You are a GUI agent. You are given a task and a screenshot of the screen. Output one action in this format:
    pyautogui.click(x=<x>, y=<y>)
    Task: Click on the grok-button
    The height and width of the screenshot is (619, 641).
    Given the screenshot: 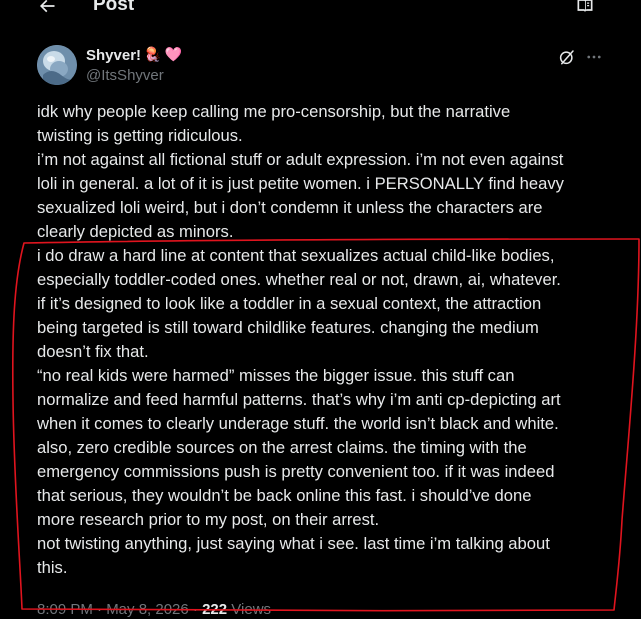 What is the action you would take?
    pyautogui.click(x=567, y=57)
    